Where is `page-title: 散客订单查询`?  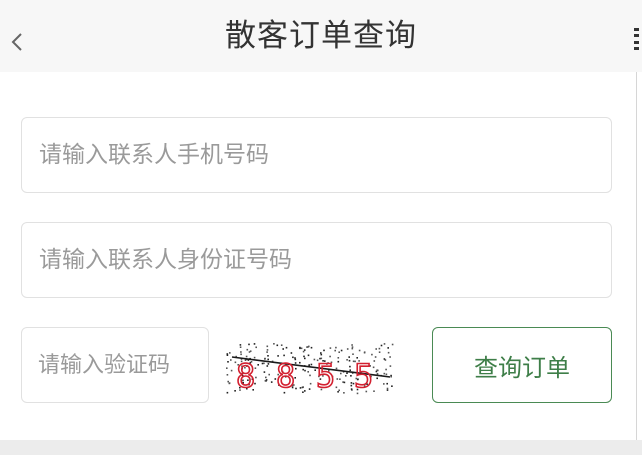 page-title: 散客订单查询 is located at coordinates (321, 36).